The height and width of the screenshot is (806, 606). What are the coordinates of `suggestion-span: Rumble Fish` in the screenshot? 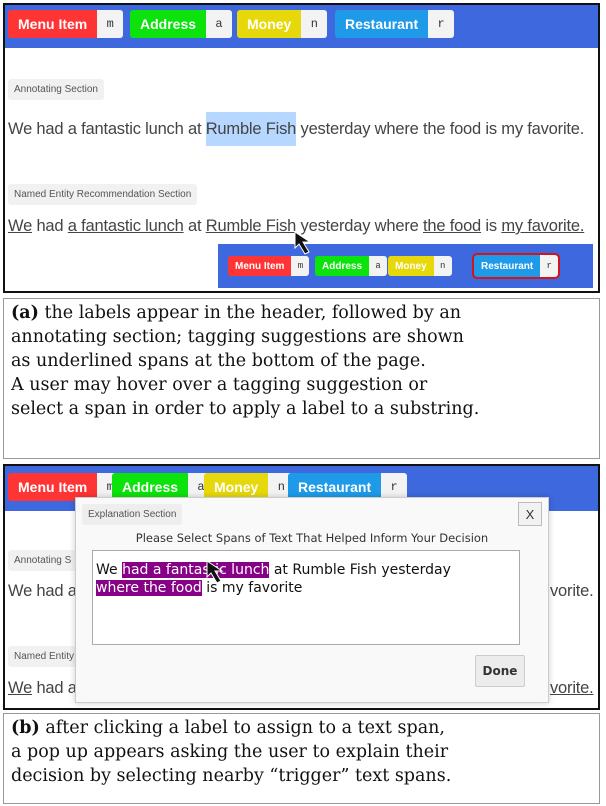 It's located at (251, 226).